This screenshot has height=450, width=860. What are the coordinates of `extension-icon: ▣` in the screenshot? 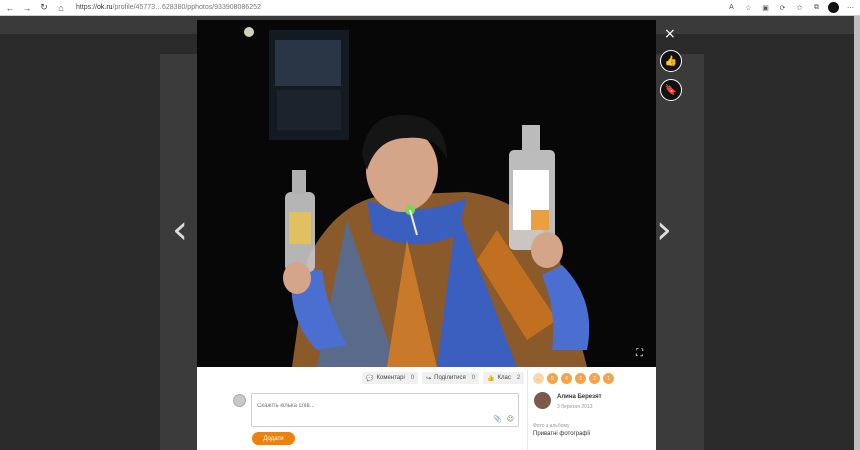 It's located at (765, 7).